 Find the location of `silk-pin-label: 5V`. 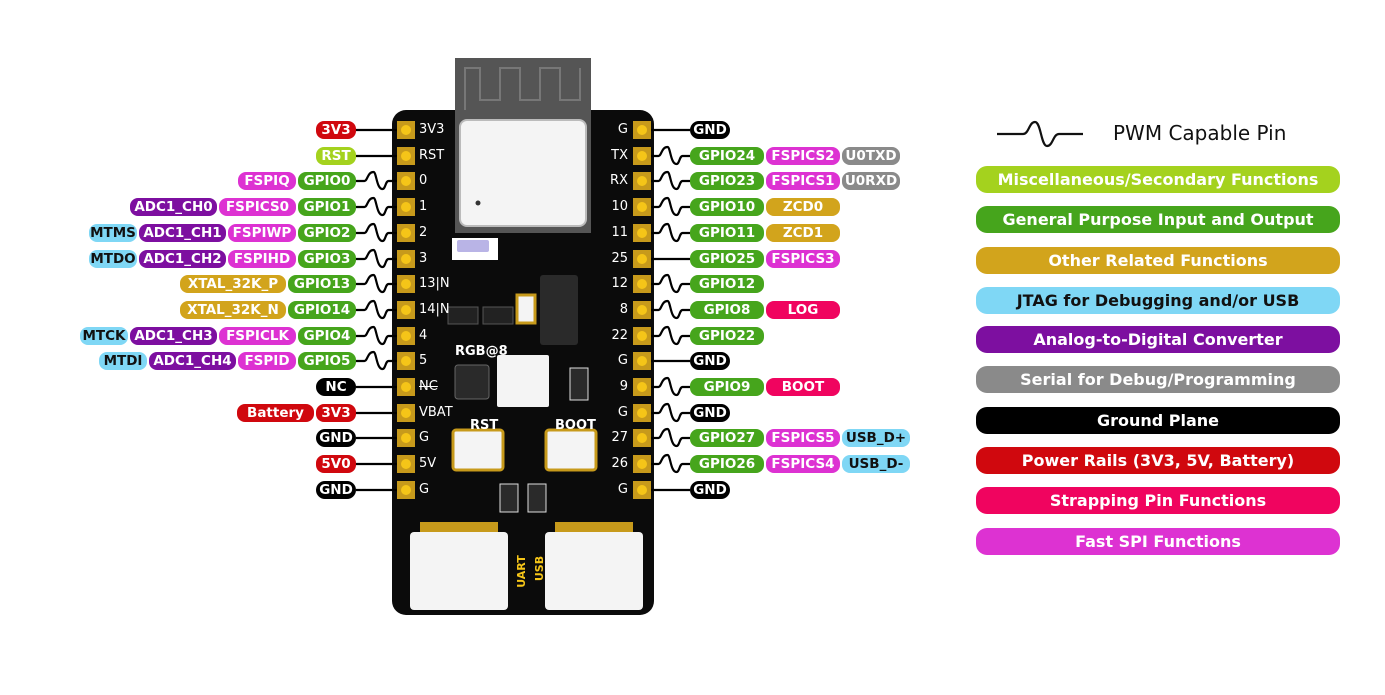

silk-pin-label: 5V is located at coordinates (428, 463).